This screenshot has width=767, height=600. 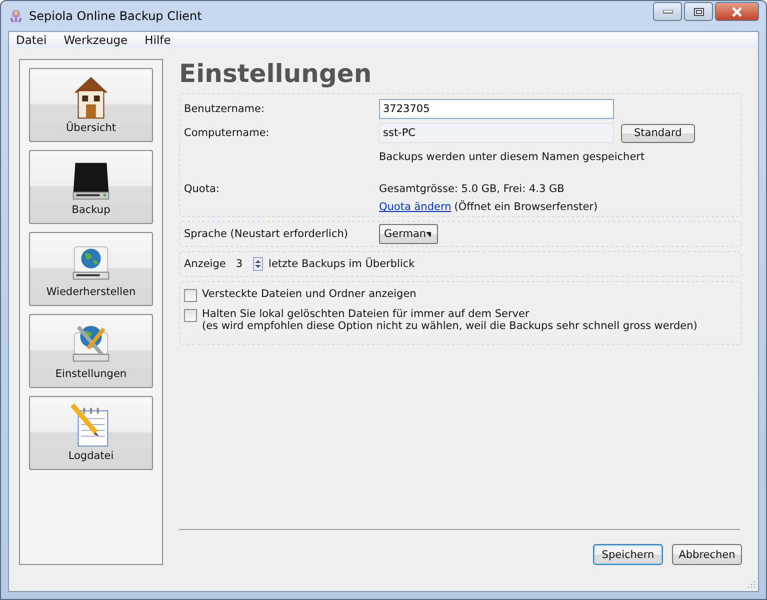 I want to click on dropdown-arrow-icon, so click(x=428, y=234).